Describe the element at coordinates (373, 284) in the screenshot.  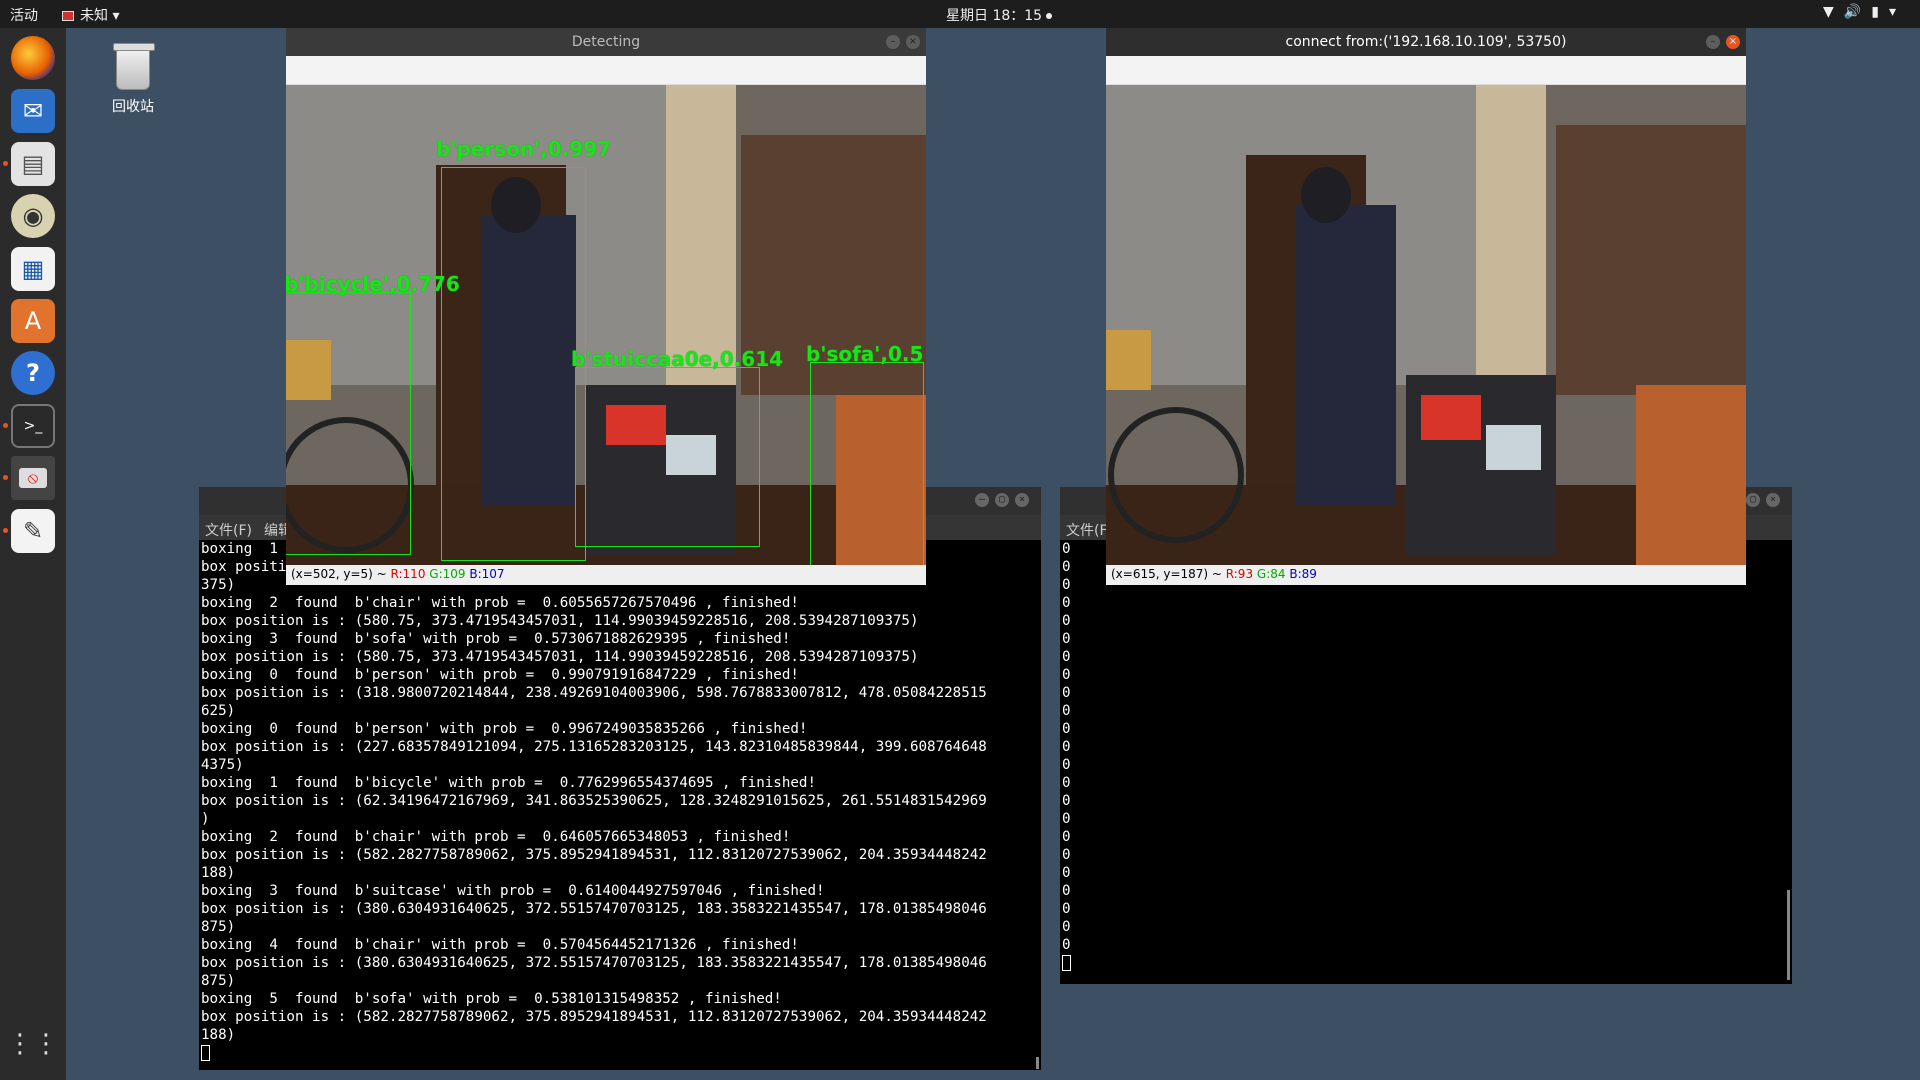
I see `detection-label-bicycle: b'bicycle',0.776` at that location.